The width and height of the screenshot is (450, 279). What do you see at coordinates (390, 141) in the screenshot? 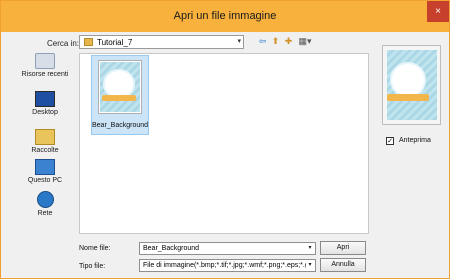
I see `preview-checkbox: ✓` at bounding box center [390, 141].